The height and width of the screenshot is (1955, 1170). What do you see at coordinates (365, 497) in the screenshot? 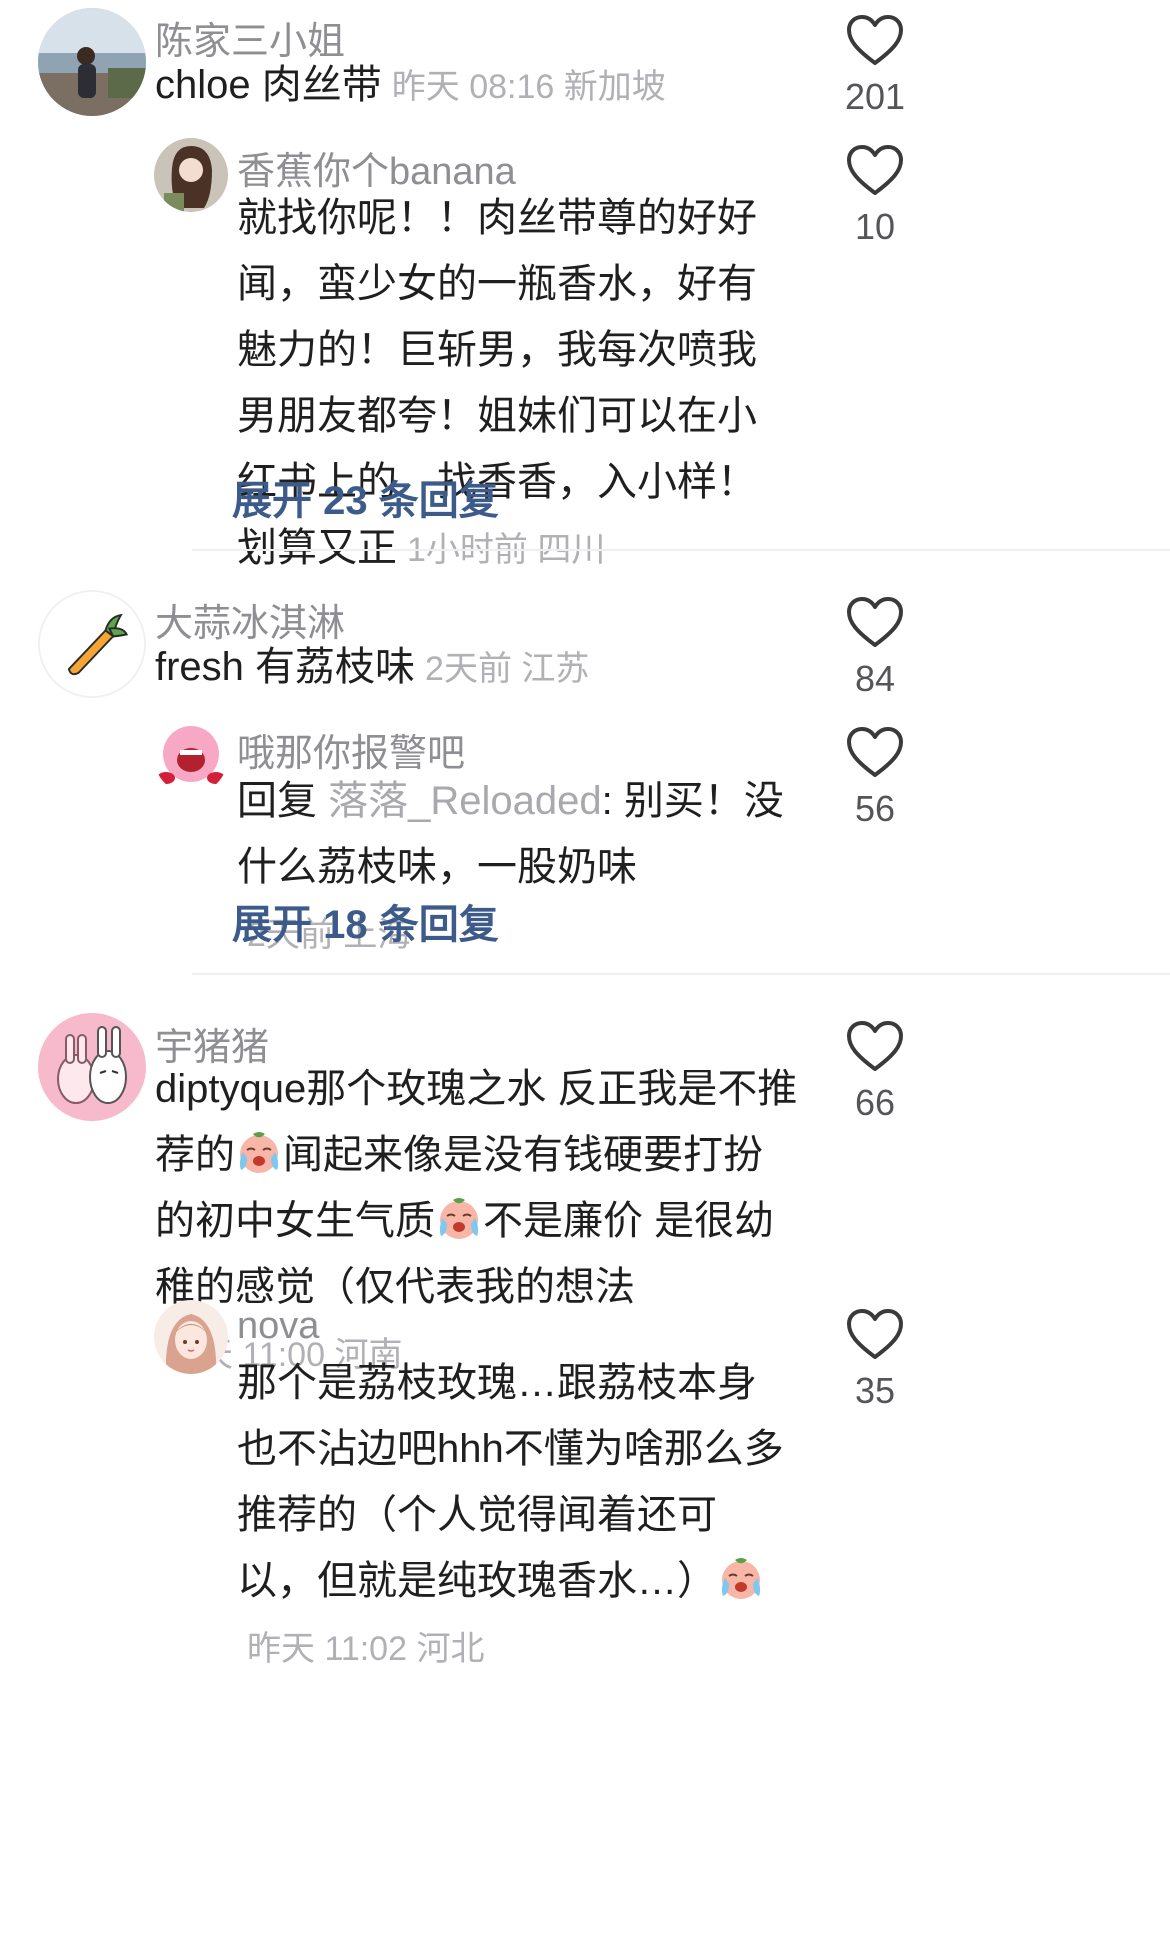
I see `expand-replies-button: 展开 23 条回复` at bounding box center [365, 497].